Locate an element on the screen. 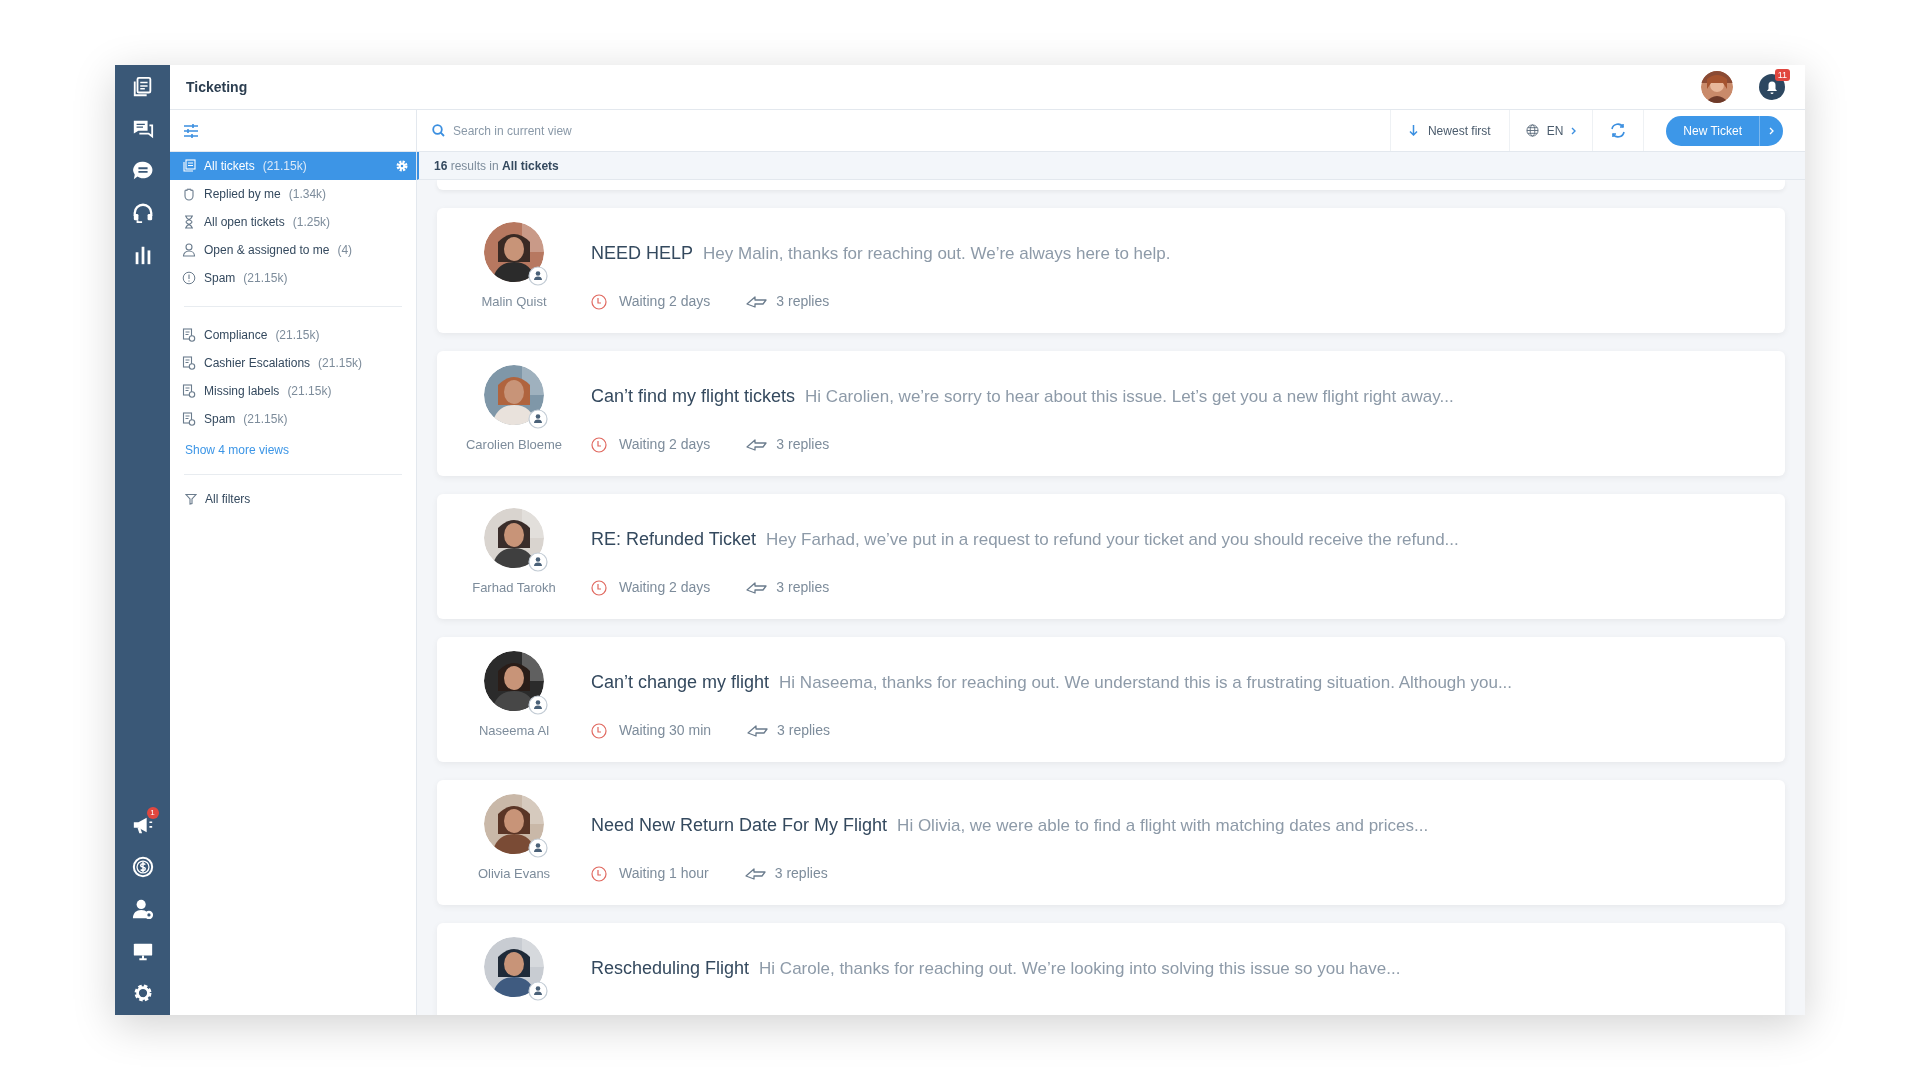  search-field: Search in current view is located at coordinates (921, 130).